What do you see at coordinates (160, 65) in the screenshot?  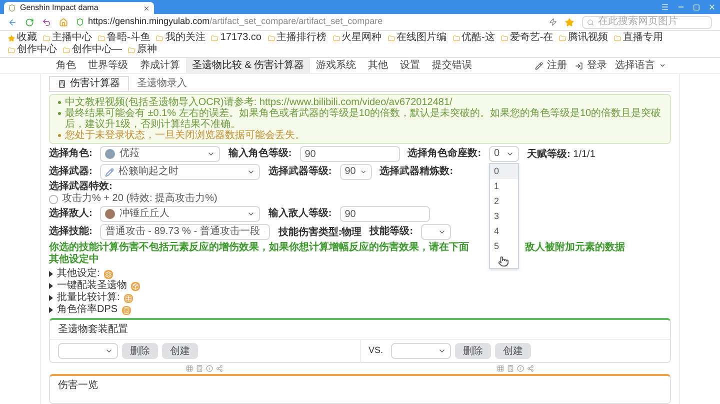 I see `nav-link: 养成计算` at bounding box center [160, 65].